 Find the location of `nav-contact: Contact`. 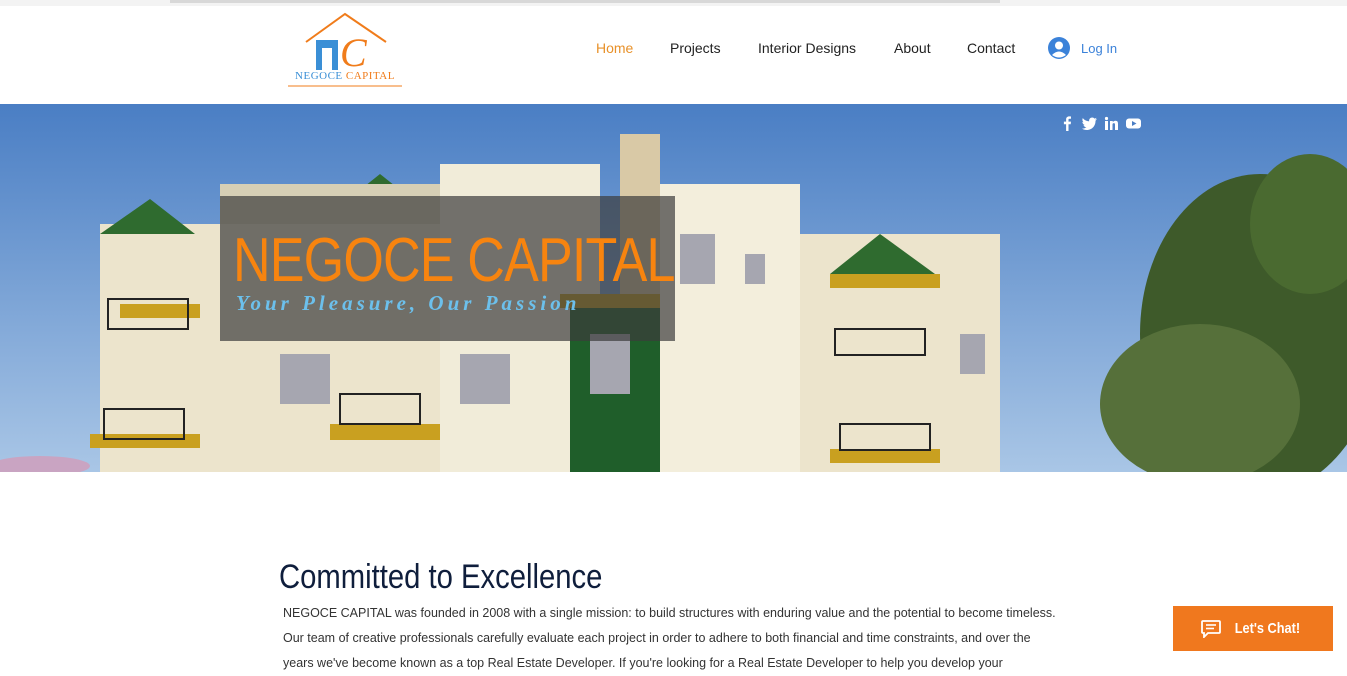

nav-contact: Contact is located at coordinates (991, 48).